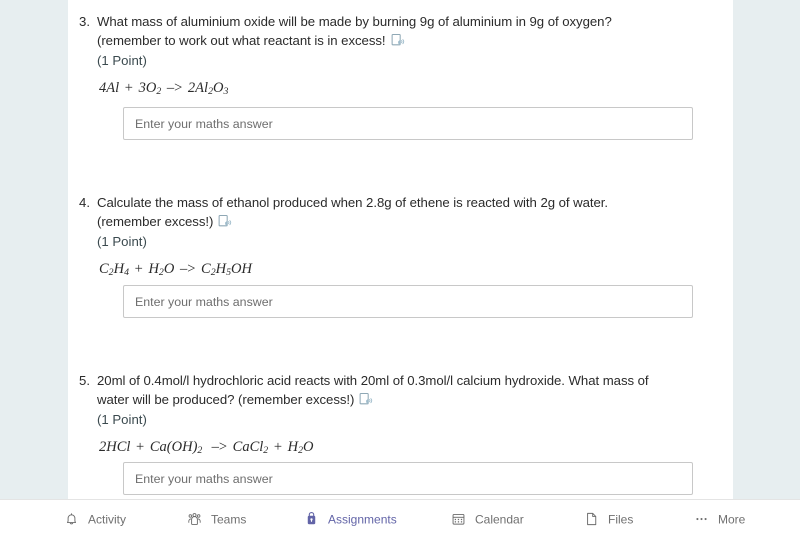 The height and width of the screenshot is (538, 800). Describe the element at coordinates (621, 519) in the screenshot. I see `nav-label-files: Files` at that location.